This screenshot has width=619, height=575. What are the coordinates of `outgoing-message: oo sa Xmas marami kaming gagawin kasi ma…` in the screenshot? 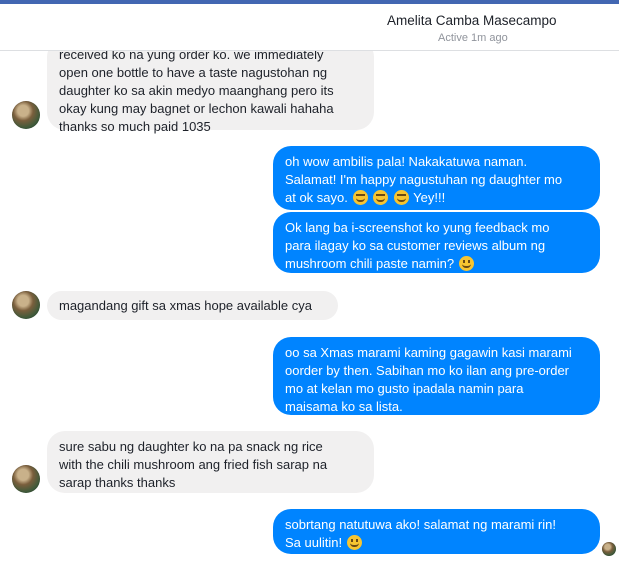 It's located at (436, 376).